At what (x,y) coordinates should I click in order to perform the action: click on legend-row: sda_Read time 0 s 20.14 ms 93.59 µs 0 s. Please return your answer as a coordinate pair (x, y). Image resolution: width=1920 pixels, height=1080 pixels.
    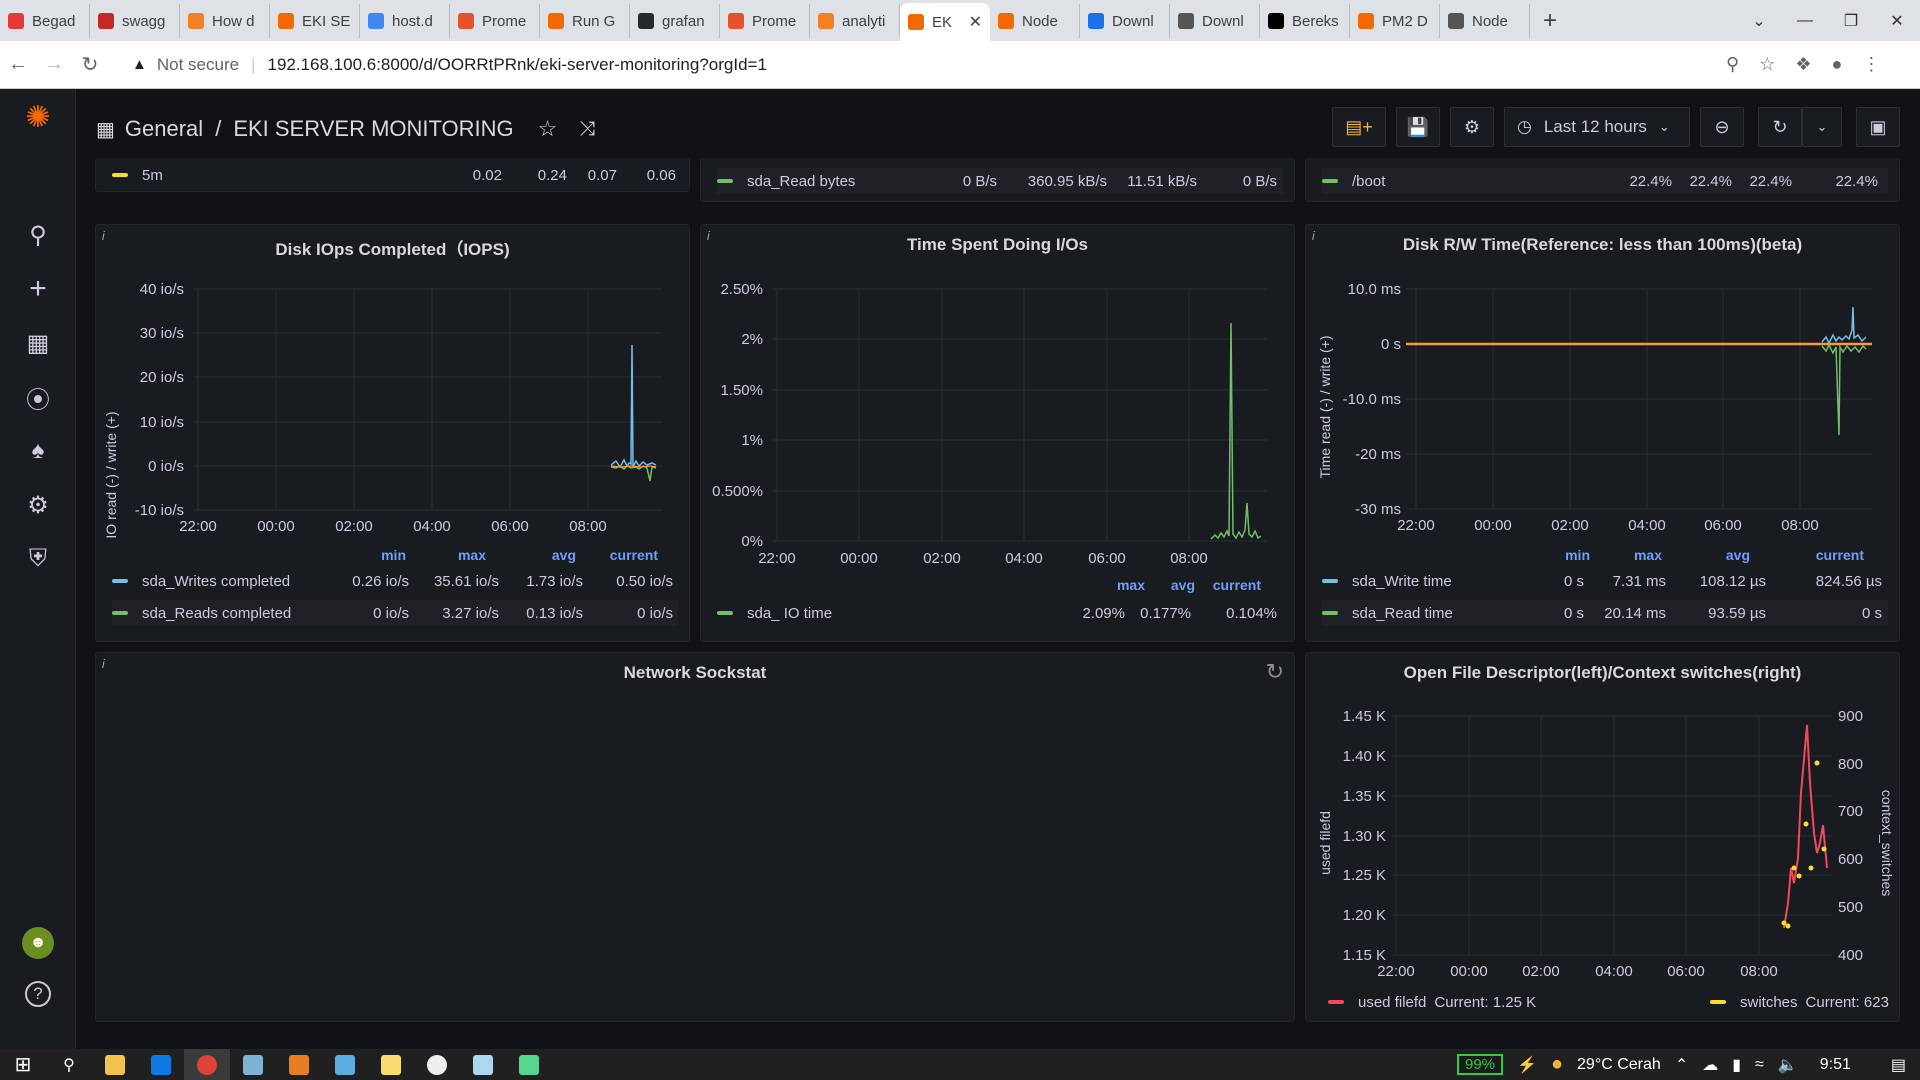
    Looking at the image, I should click on (1605, 613).